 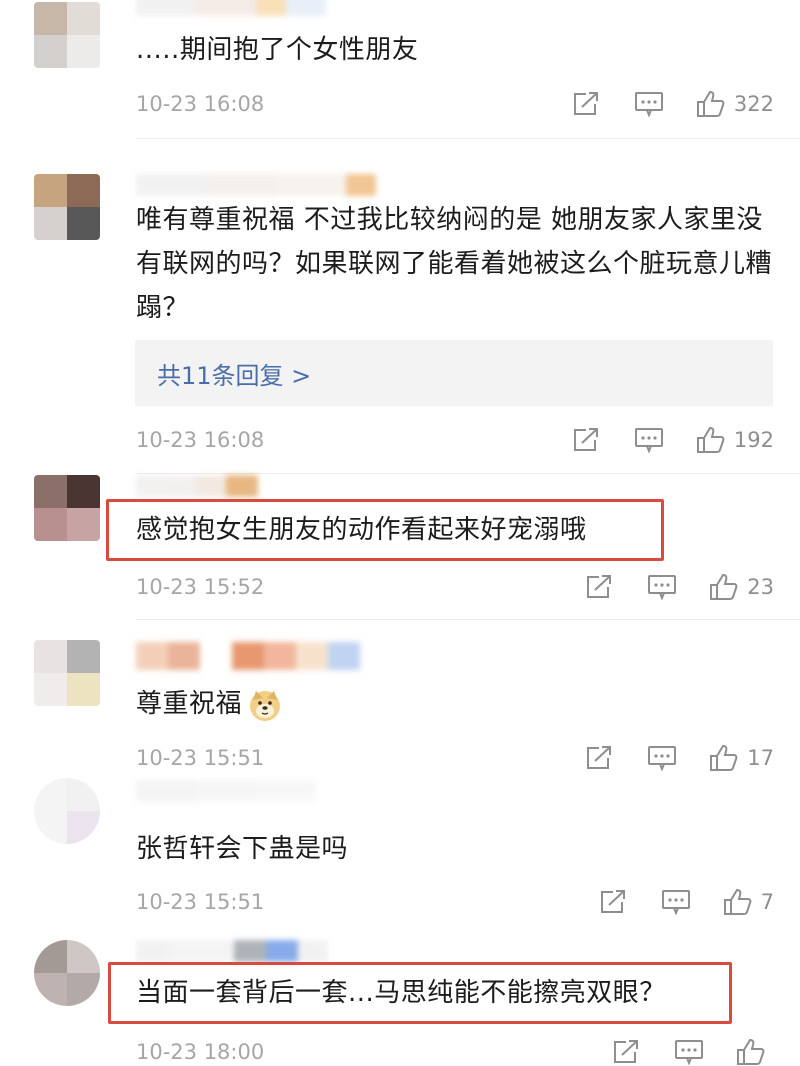 I want to click on comment-item: 感觉抱女生朋友的动作看起来好宠溺哦 10-23 15:52 23, so click(x=400, y=547).